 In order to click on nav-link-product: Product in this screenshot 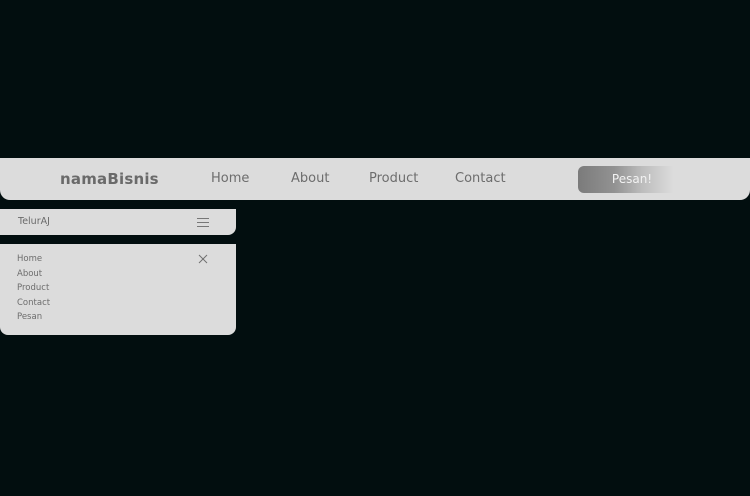, I will do `click(393, 179)`.